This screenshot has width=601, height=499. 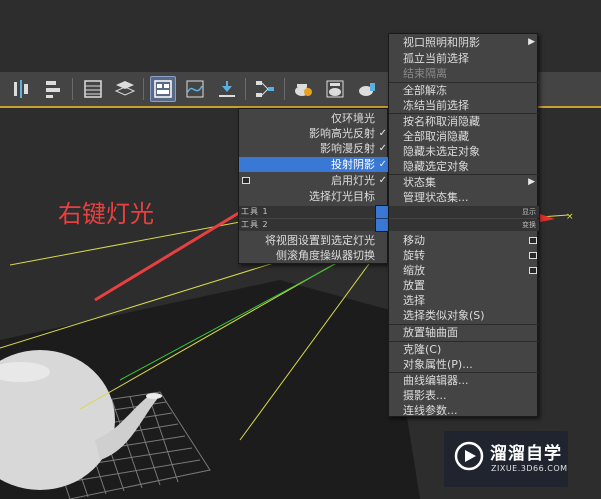 I want to click on layer-manager-icon, so click(x=125, y=88).